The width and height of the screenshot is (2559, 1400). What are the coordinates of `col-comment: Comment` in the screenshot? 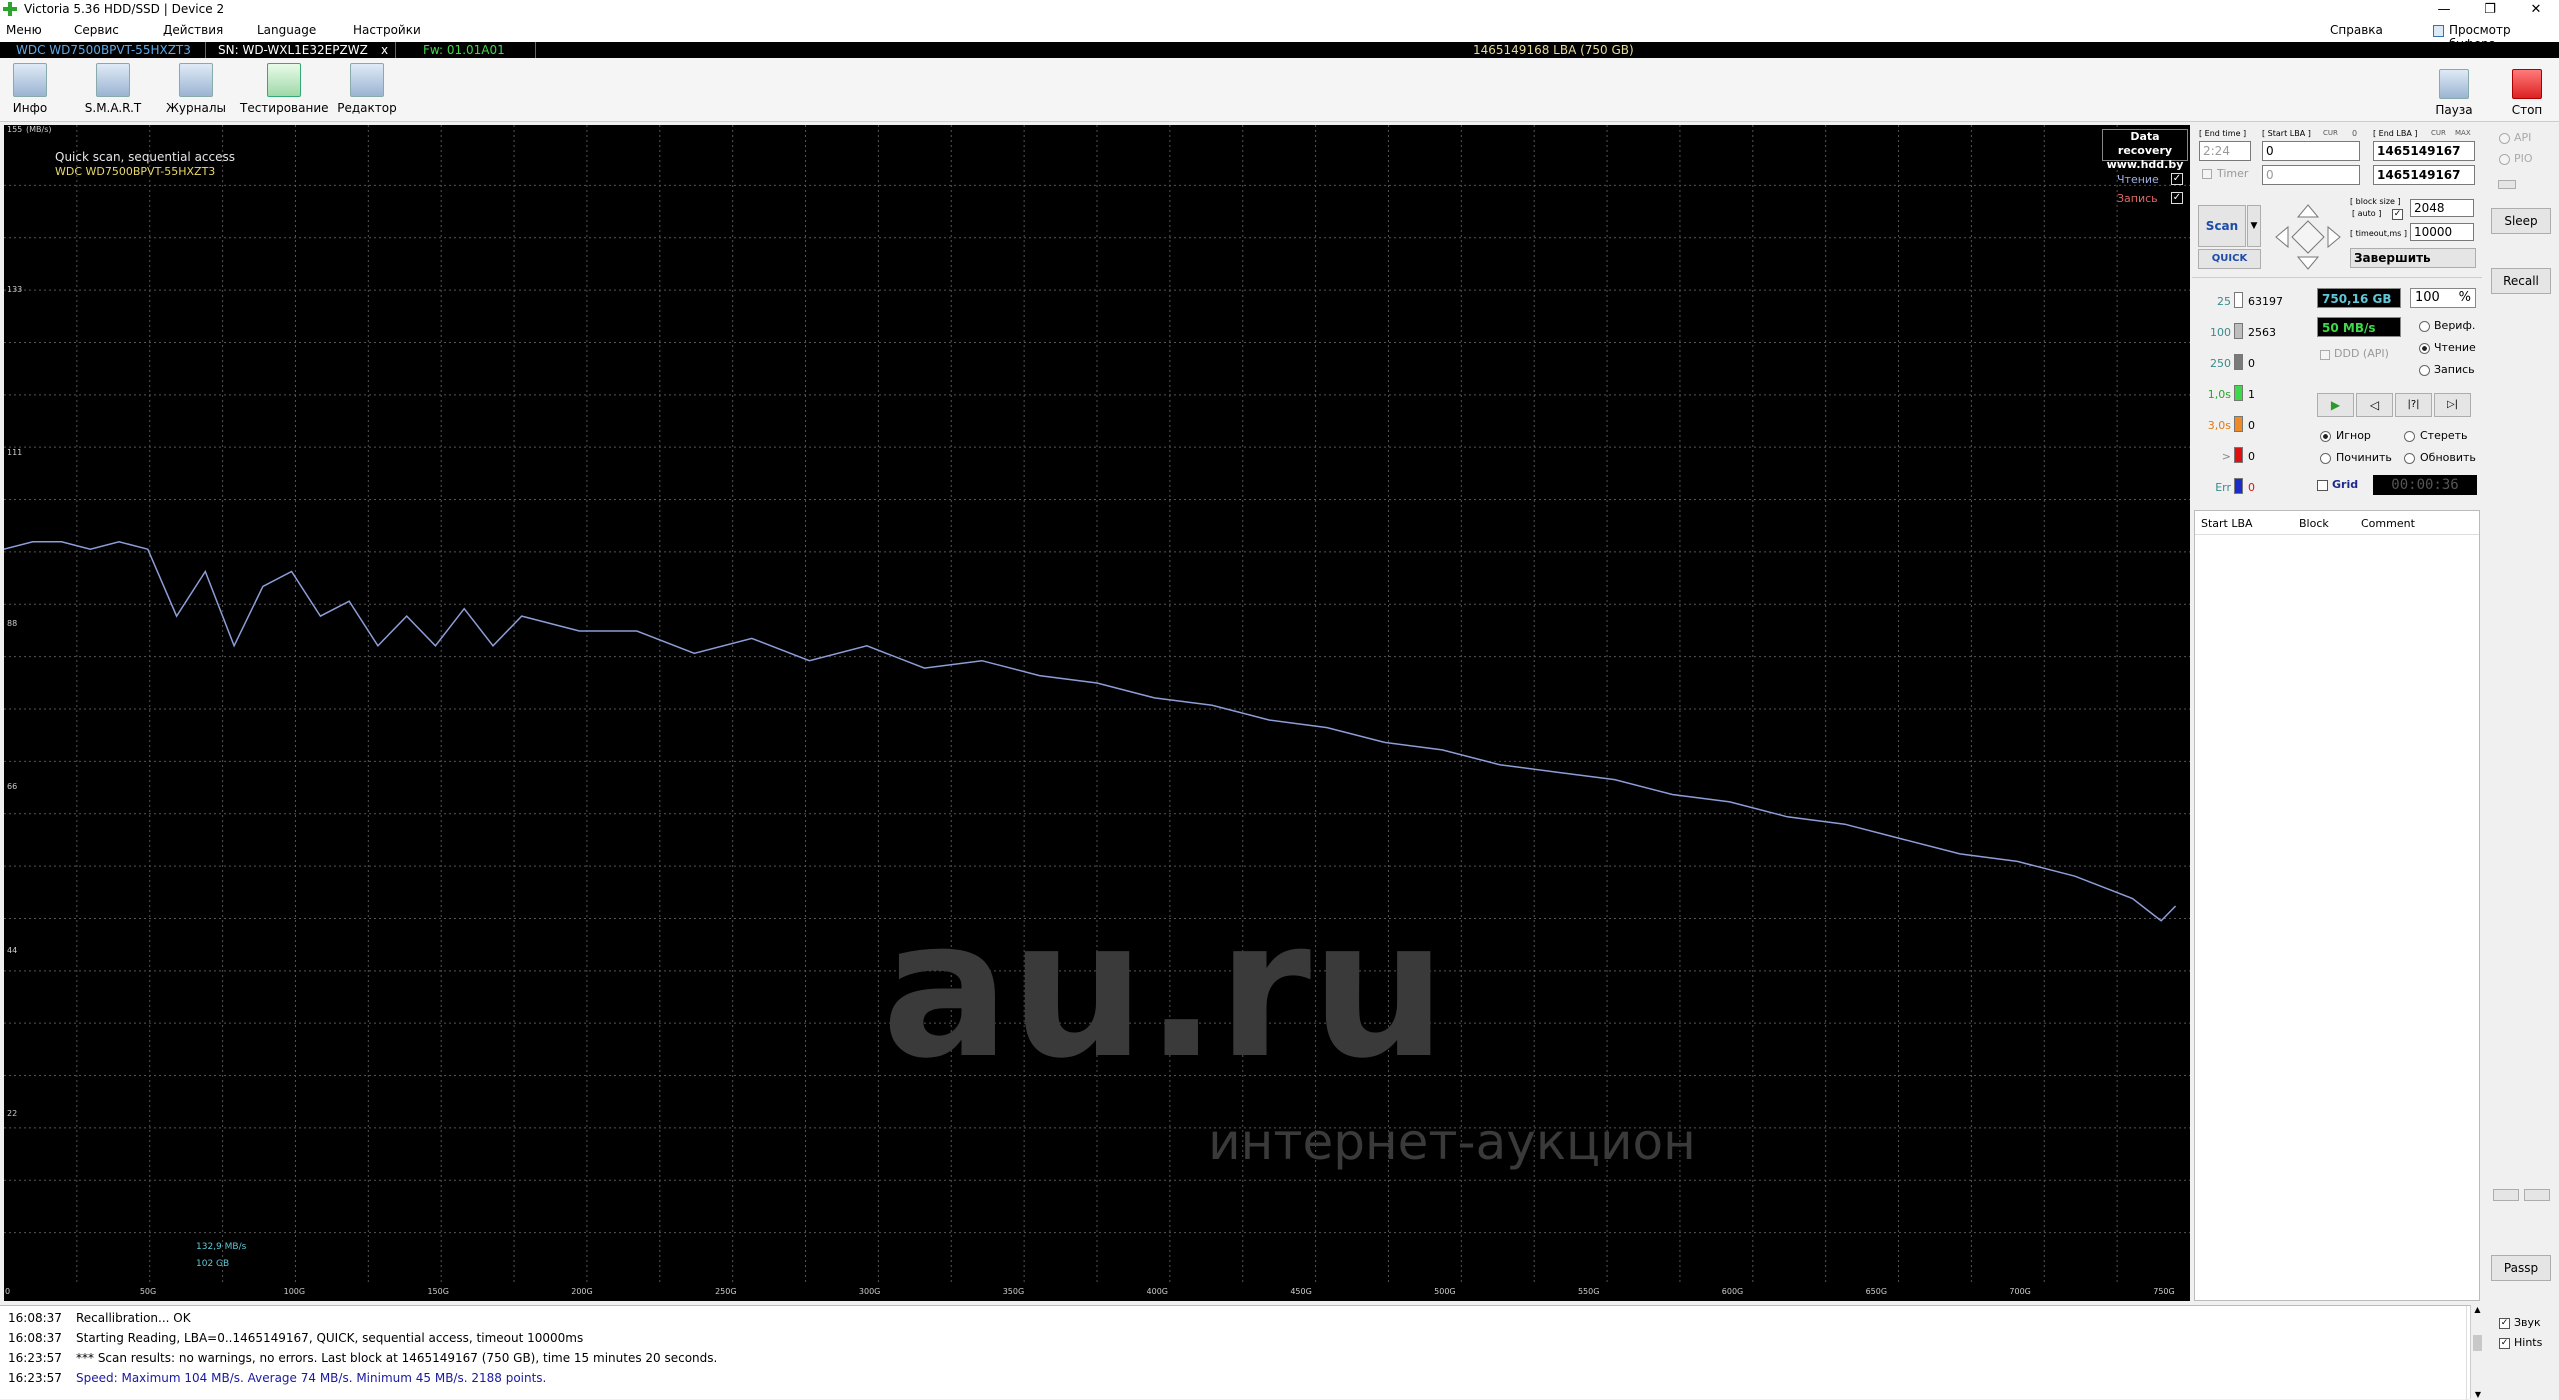 It's located at (2388, 523).